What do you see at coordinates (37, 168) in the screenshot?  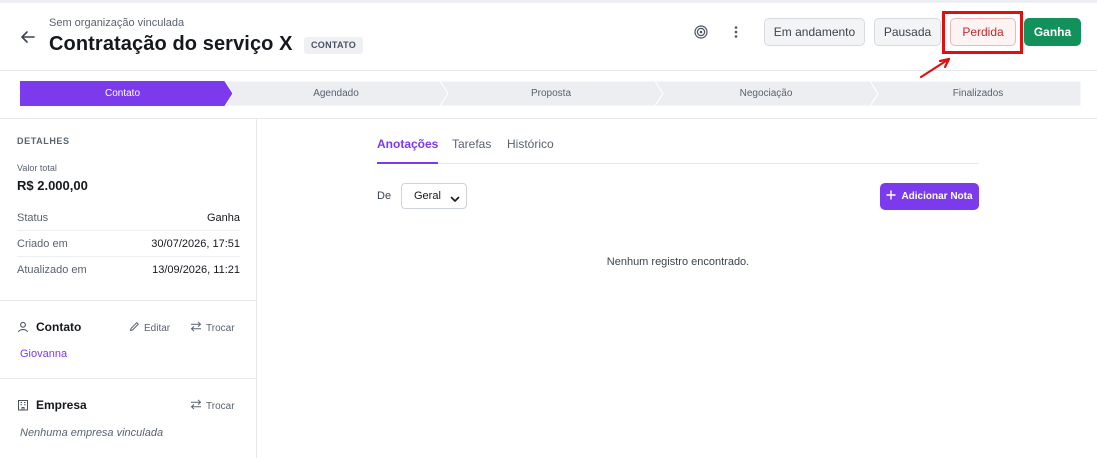 I see `total-label: Valor total` at bounding box center [37, 168].